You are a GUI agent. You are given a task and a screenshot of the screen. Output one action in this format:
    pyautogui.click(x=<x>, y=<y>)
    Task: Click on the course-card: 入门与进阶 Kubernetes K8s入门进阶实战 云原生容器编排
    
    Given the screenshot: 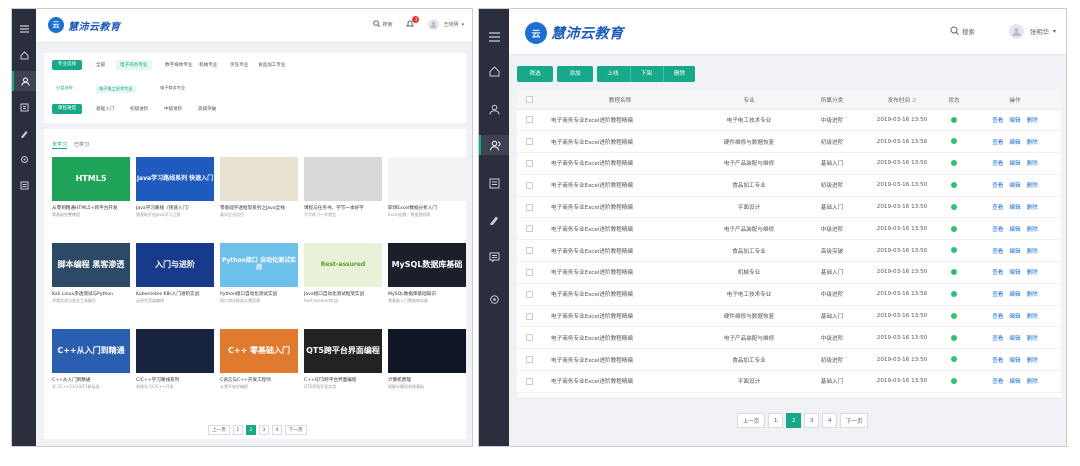 What is the action you would take?
    pyautogui.click(x=175, y=284)
    